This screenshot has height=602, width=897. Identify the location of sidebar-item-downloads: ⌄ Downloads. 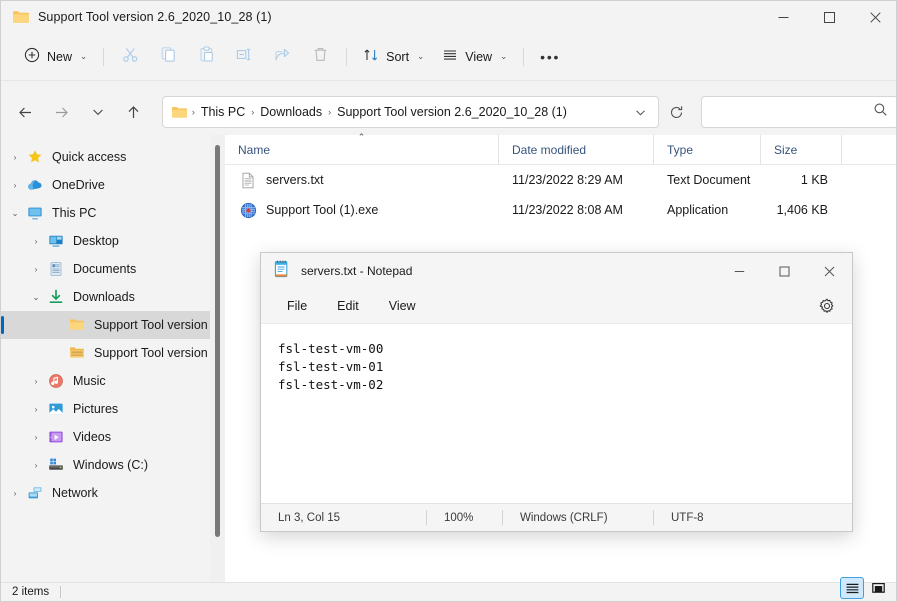
(113, 297).